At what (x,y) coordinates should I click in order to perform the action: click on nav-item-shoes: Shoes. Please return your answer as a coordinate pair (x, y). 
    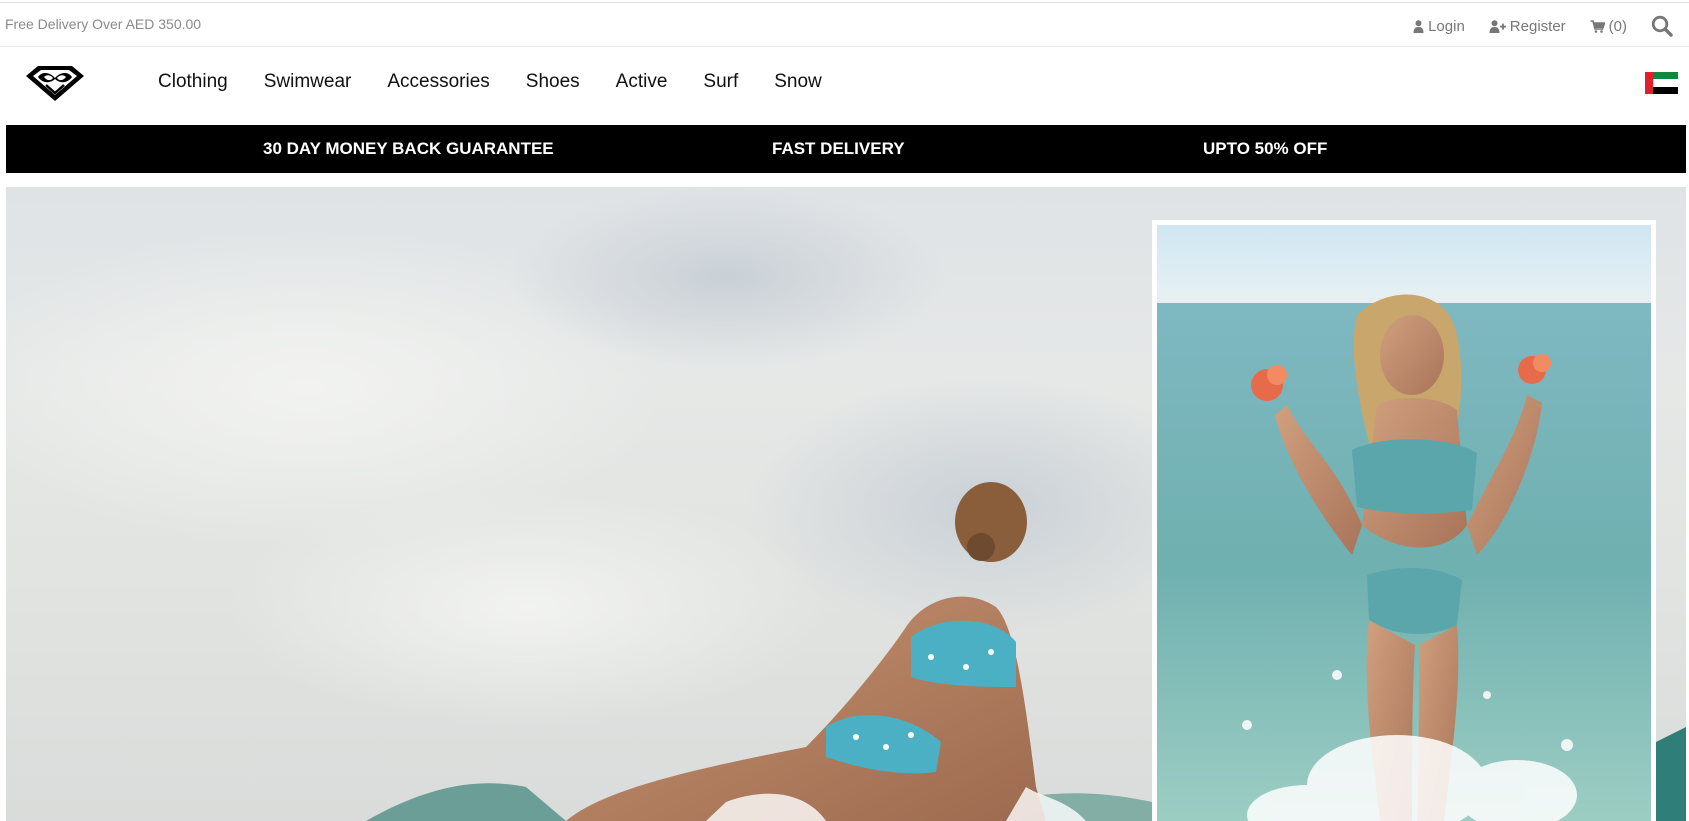
    Looking at the image, I should click on (553, 82).